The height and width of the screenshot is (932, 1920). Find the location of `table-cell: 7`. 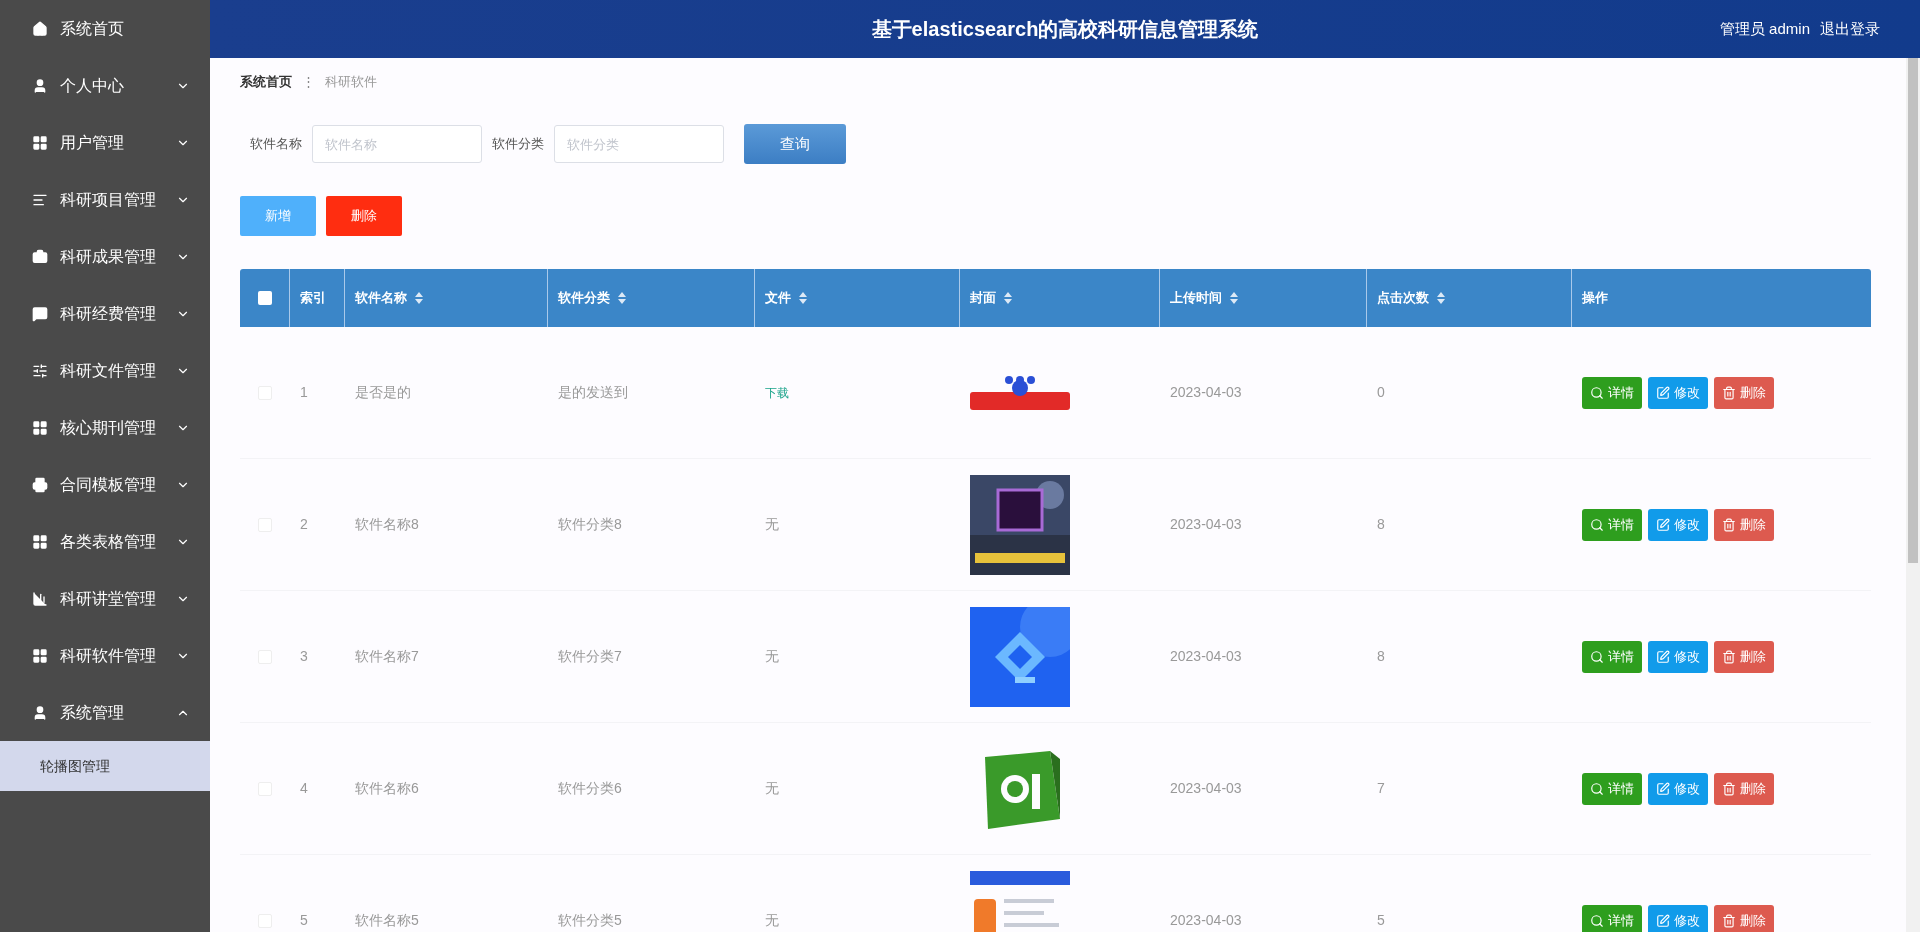

table-cell: 7 is located at coordinates (1381, 788).